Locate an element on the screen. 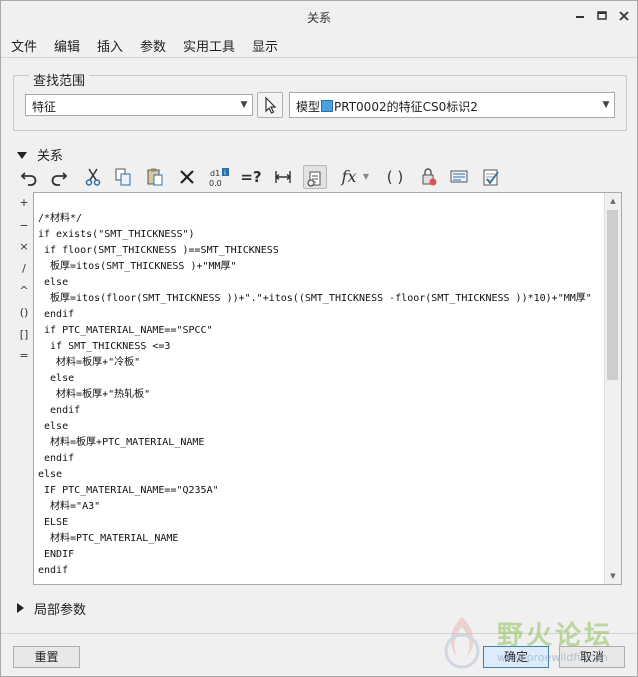 Image resolution: width=638 pixels, height=677 pixels. editor-vertical-scrollbar: ▲ ▼ is located at coordinates (612, 388).